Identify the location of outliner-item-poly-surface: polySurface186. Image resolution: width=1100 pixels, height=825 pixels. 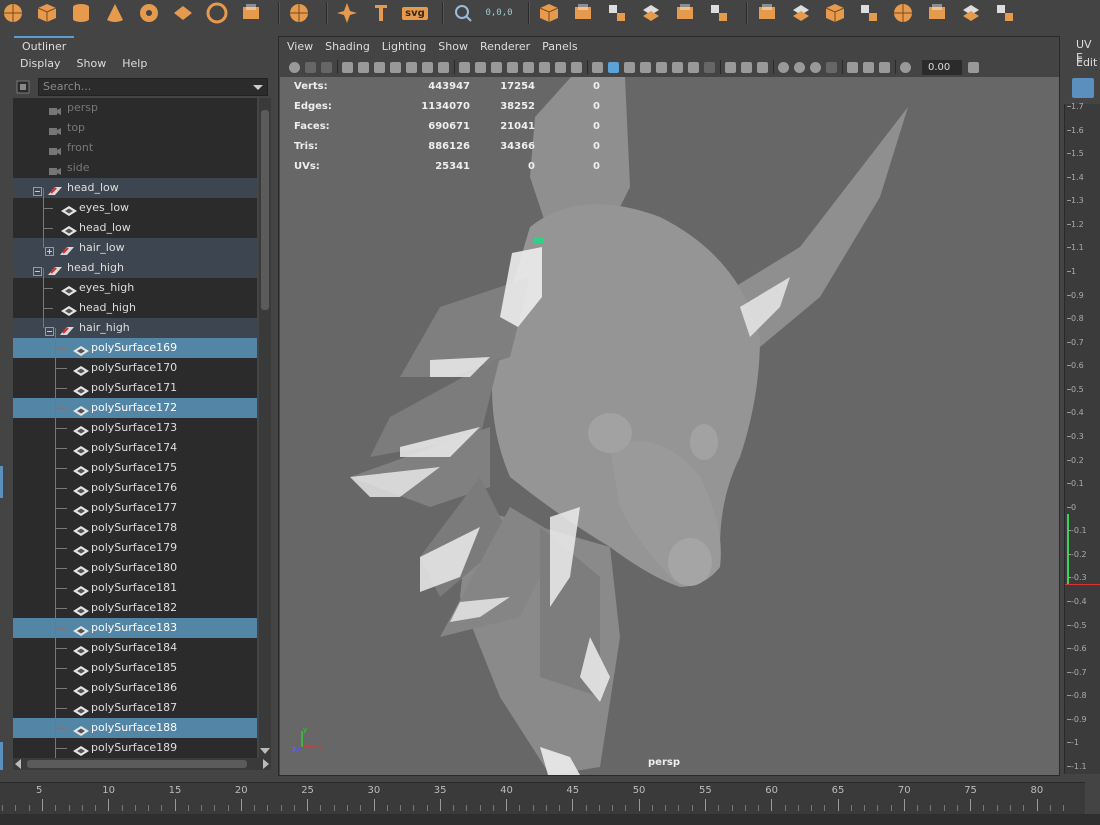
(135, 688).